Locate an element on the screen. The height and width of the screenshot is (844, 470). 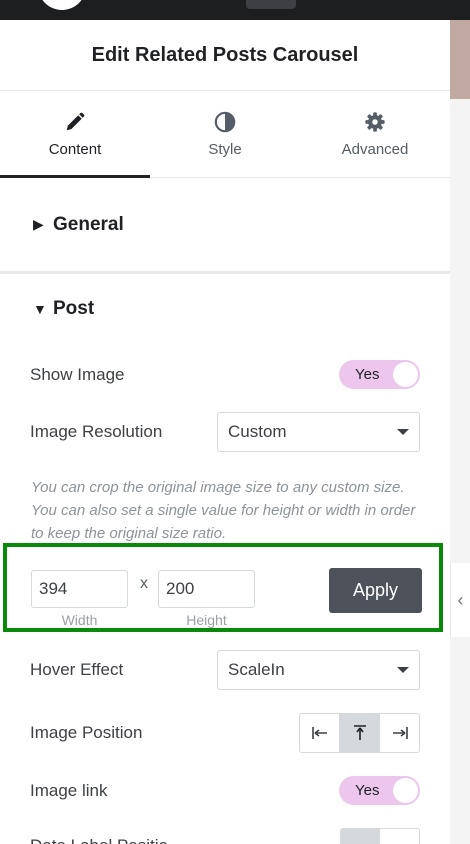
gear-icon is located at coordinates (375, 121).